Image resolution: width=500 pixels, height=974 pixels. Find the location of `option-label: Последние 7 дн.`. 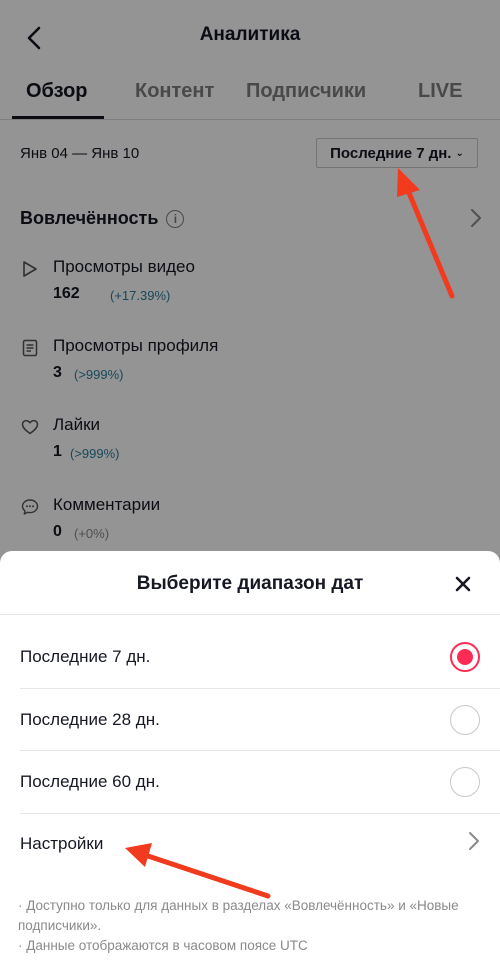

option-label: Последние 7 дн. is located at coordinates (85, 656).